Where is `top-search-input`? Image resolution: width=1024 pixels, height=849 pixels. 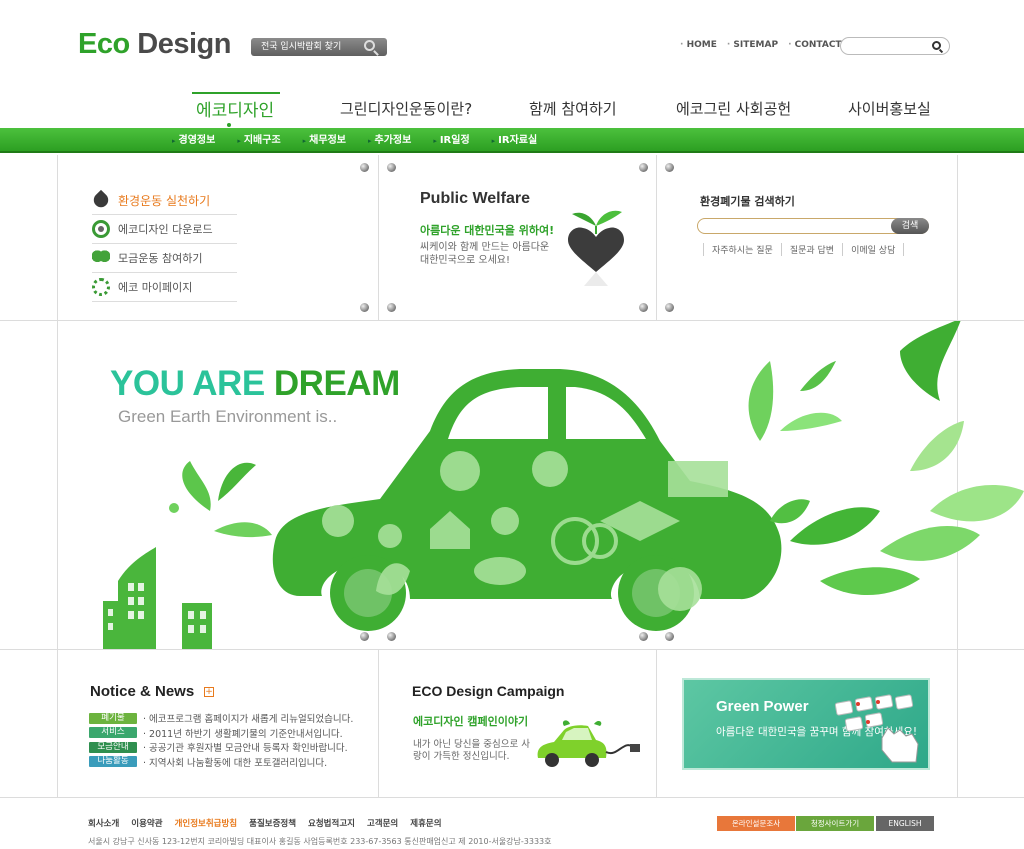
top-search-input is located at coordinates (895, 46).